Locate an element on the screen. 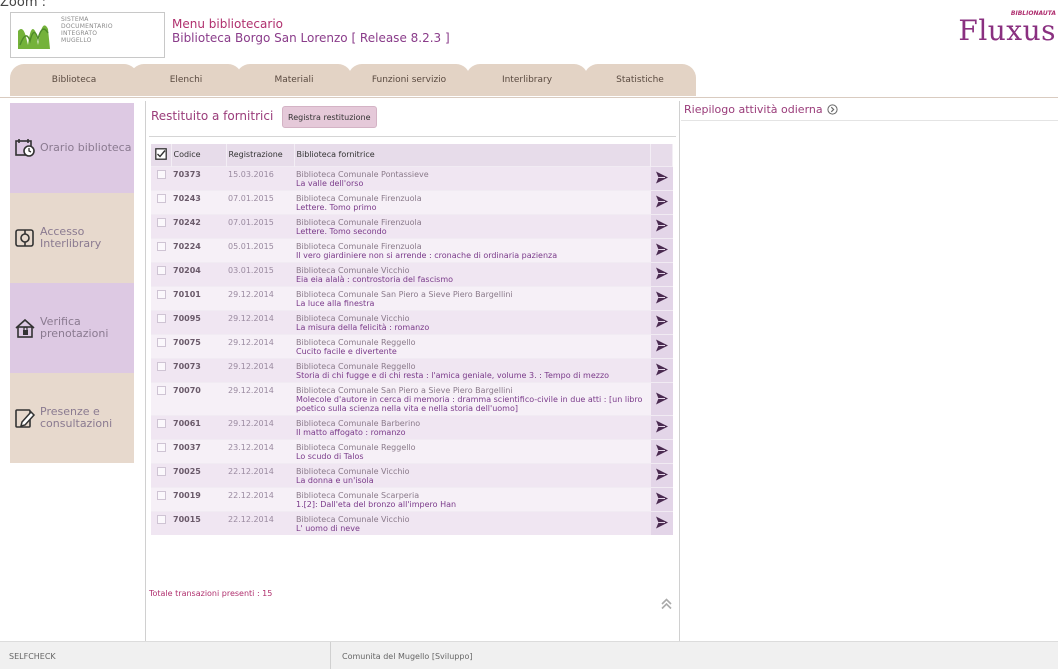 The image size is (1058, 669). column-header-biblioteca: Biblioteca fornitrice is located at coordinates (472, 155).